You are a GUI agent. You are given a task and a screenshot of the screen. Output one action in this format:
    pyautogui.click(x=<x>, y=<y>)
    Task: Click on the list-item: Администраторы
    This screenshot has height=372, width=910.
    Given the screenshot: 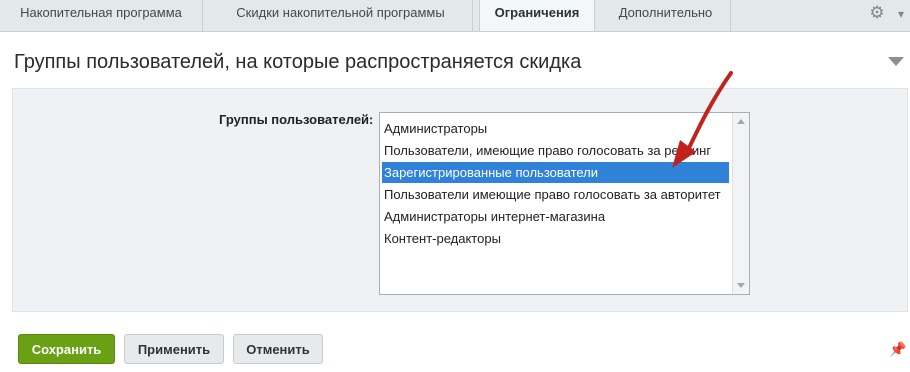 What is the action you would take?
    pyautogui.click(x=435, y=128)
    